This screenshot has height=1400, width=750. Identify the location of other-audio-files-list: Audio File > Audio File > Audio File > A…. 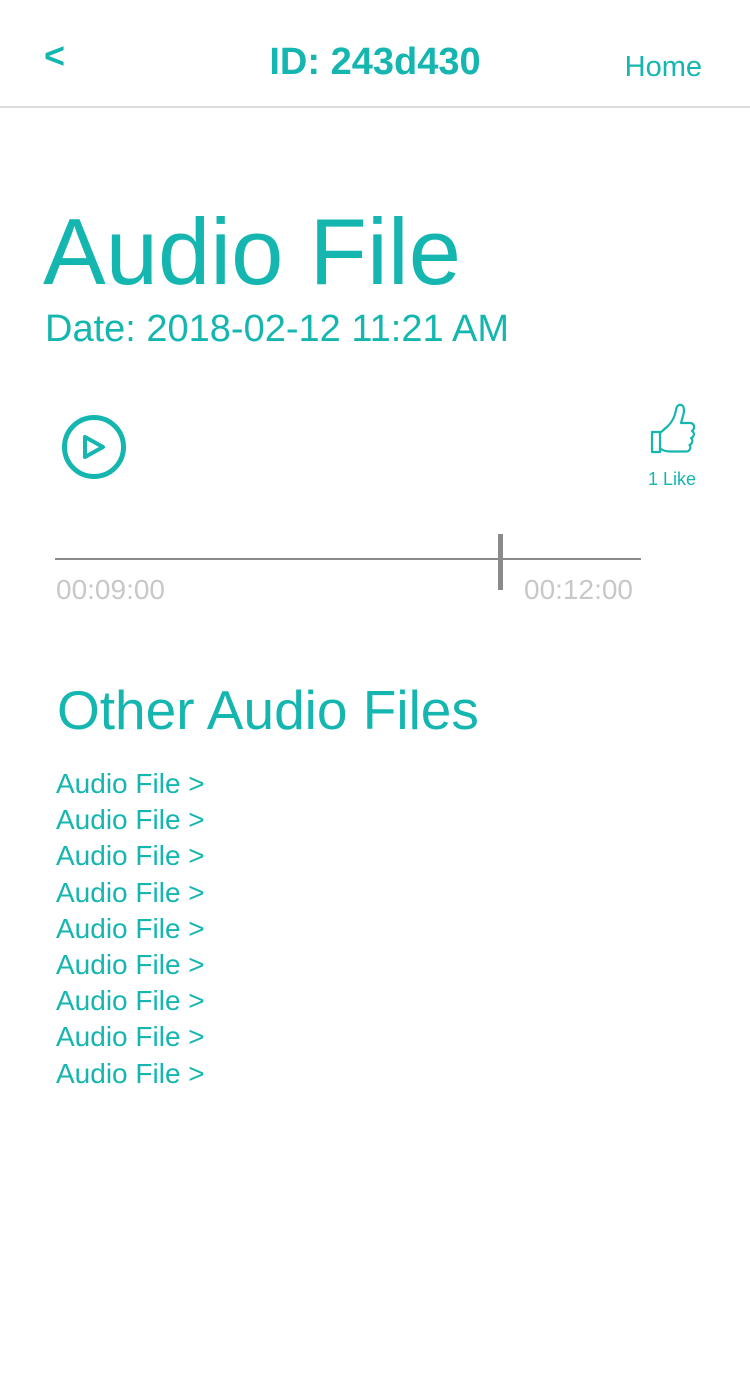
(130, 929).